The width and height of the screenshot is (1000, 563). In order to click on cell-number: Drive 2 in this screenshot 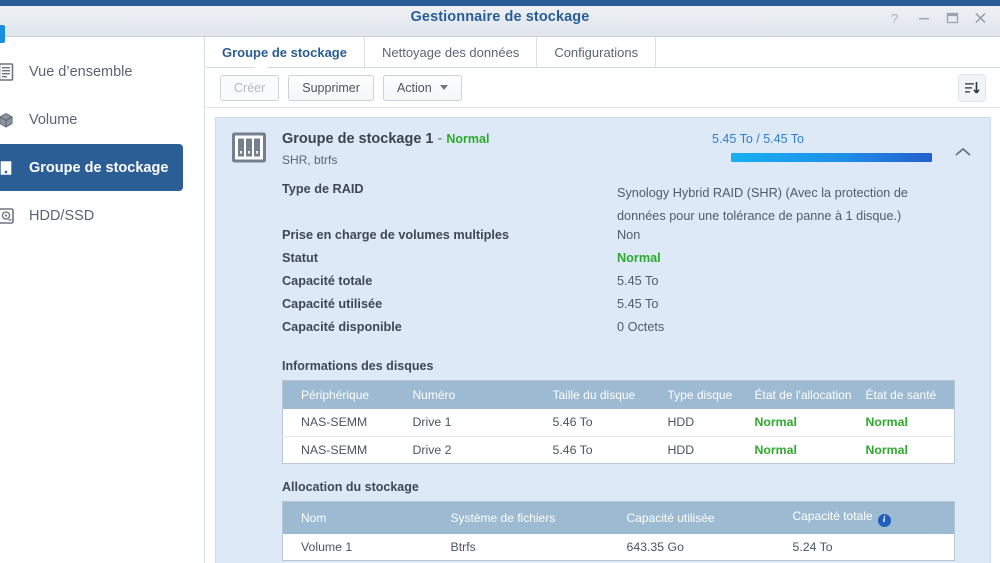, I will do `click(482, 449)`.